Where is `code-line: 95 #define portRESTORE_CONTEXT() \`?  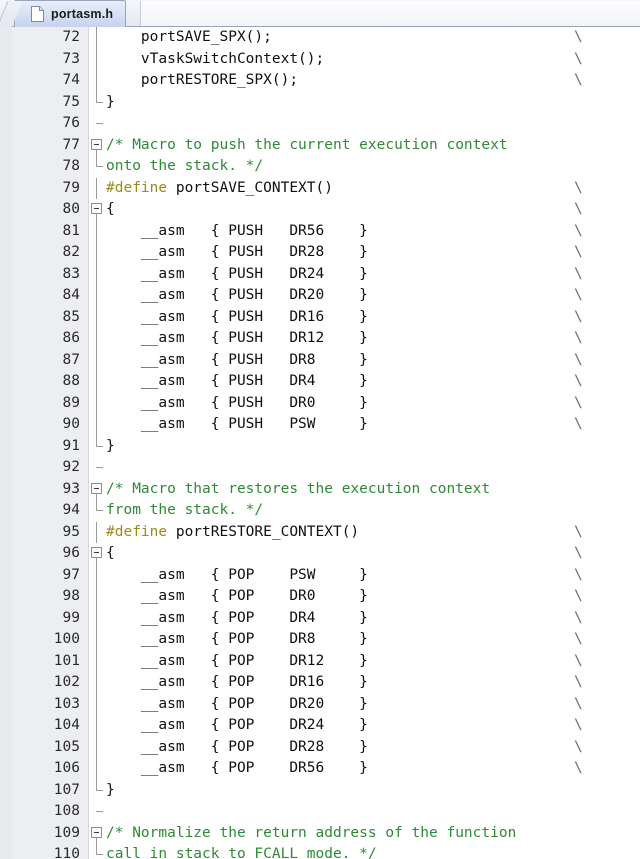
code-line: 95 #define portRESTORE_CONTEXT() \ is located at coordinates (320, 532).